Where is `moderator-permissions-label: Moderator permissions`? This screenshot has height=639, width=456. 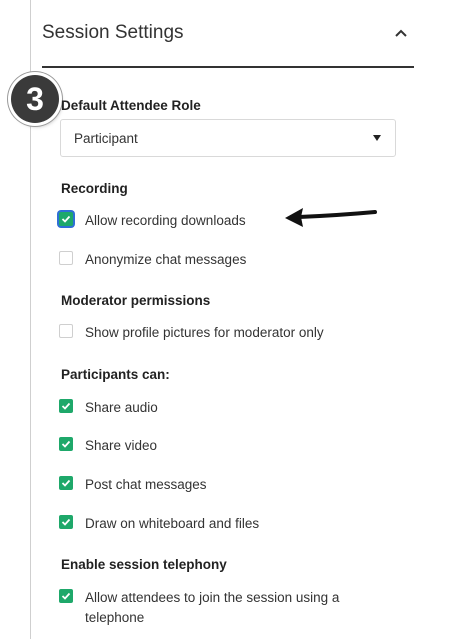
moderator-permissions-label: Moderator permissions is located at coordinates (136, 300).